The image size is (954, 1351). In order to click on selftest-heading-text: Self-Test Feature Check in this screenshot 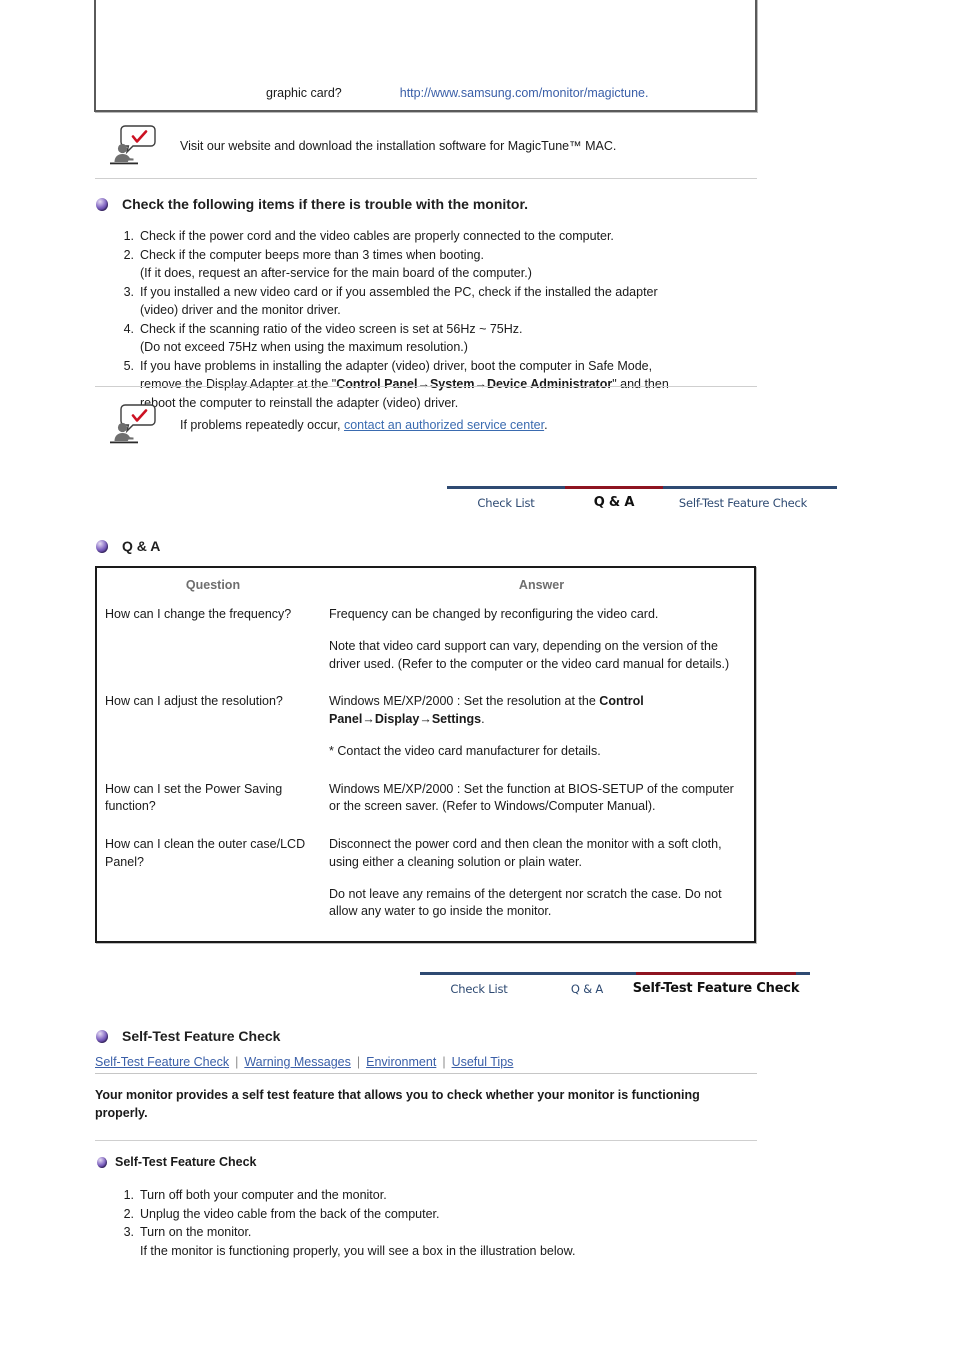, I will do `click(201, 1036)`.